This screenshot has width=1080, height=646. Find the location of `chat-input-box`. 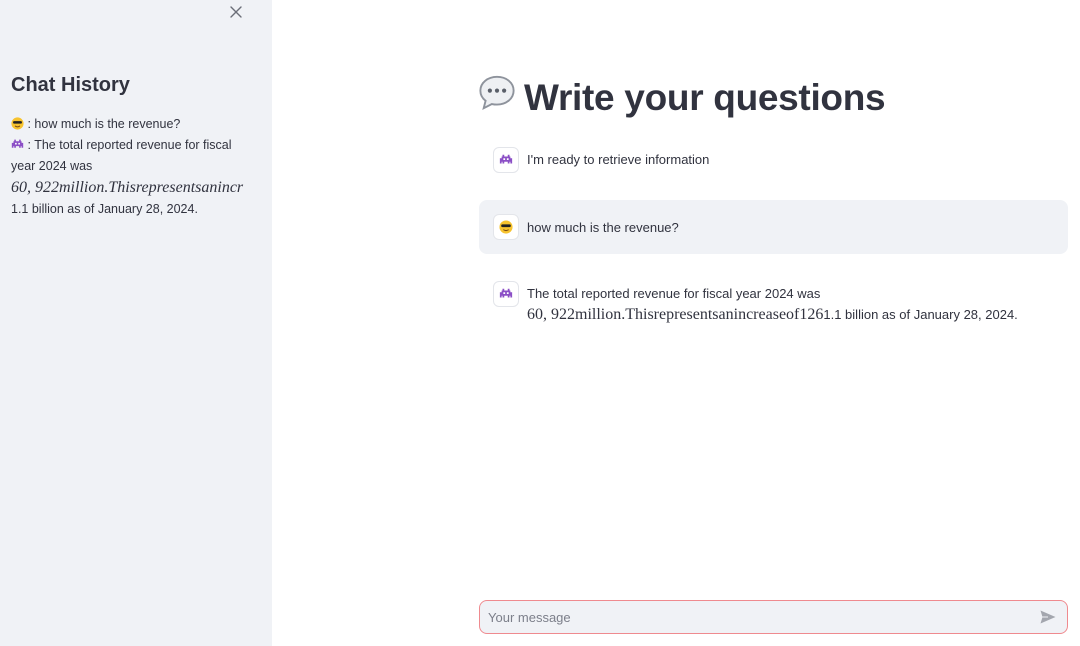

chat-input-box is located at coordinates (773, 617).